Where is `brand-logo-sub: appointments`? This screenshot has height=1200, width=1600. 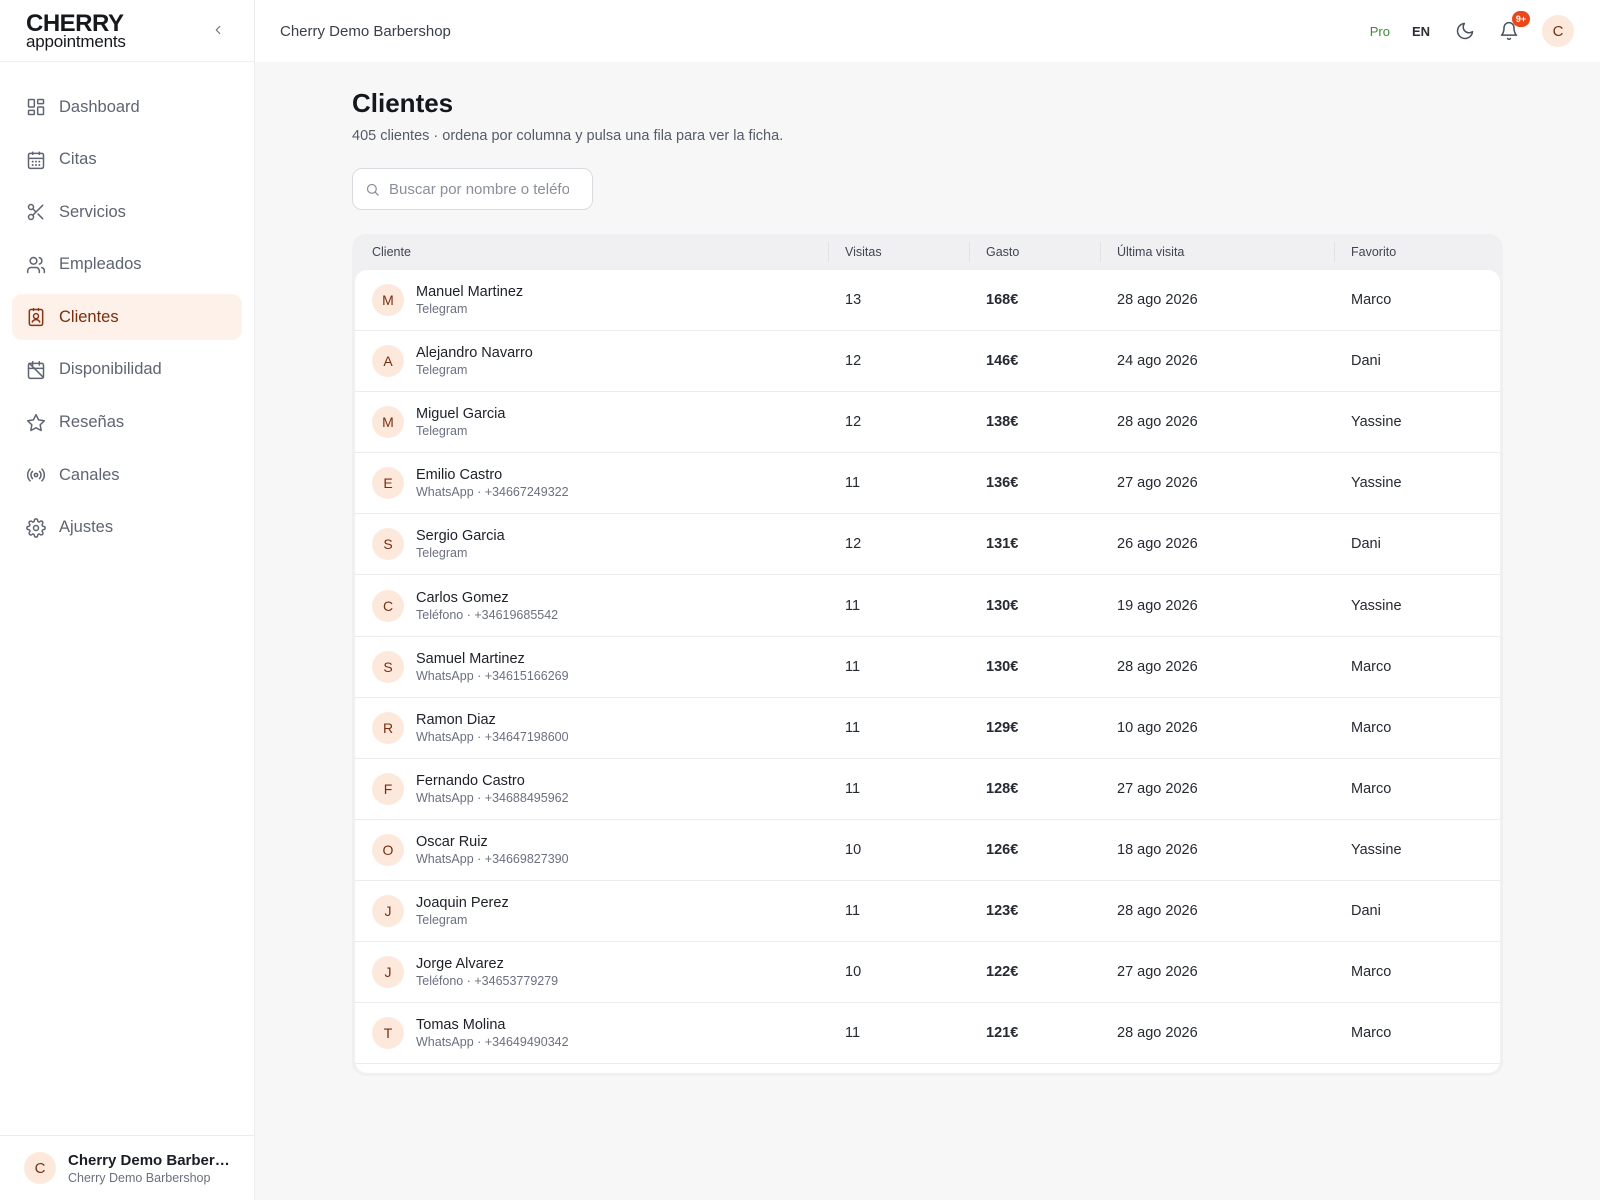 brand-logo-sub: appointments is located at coordinates (76, 41).